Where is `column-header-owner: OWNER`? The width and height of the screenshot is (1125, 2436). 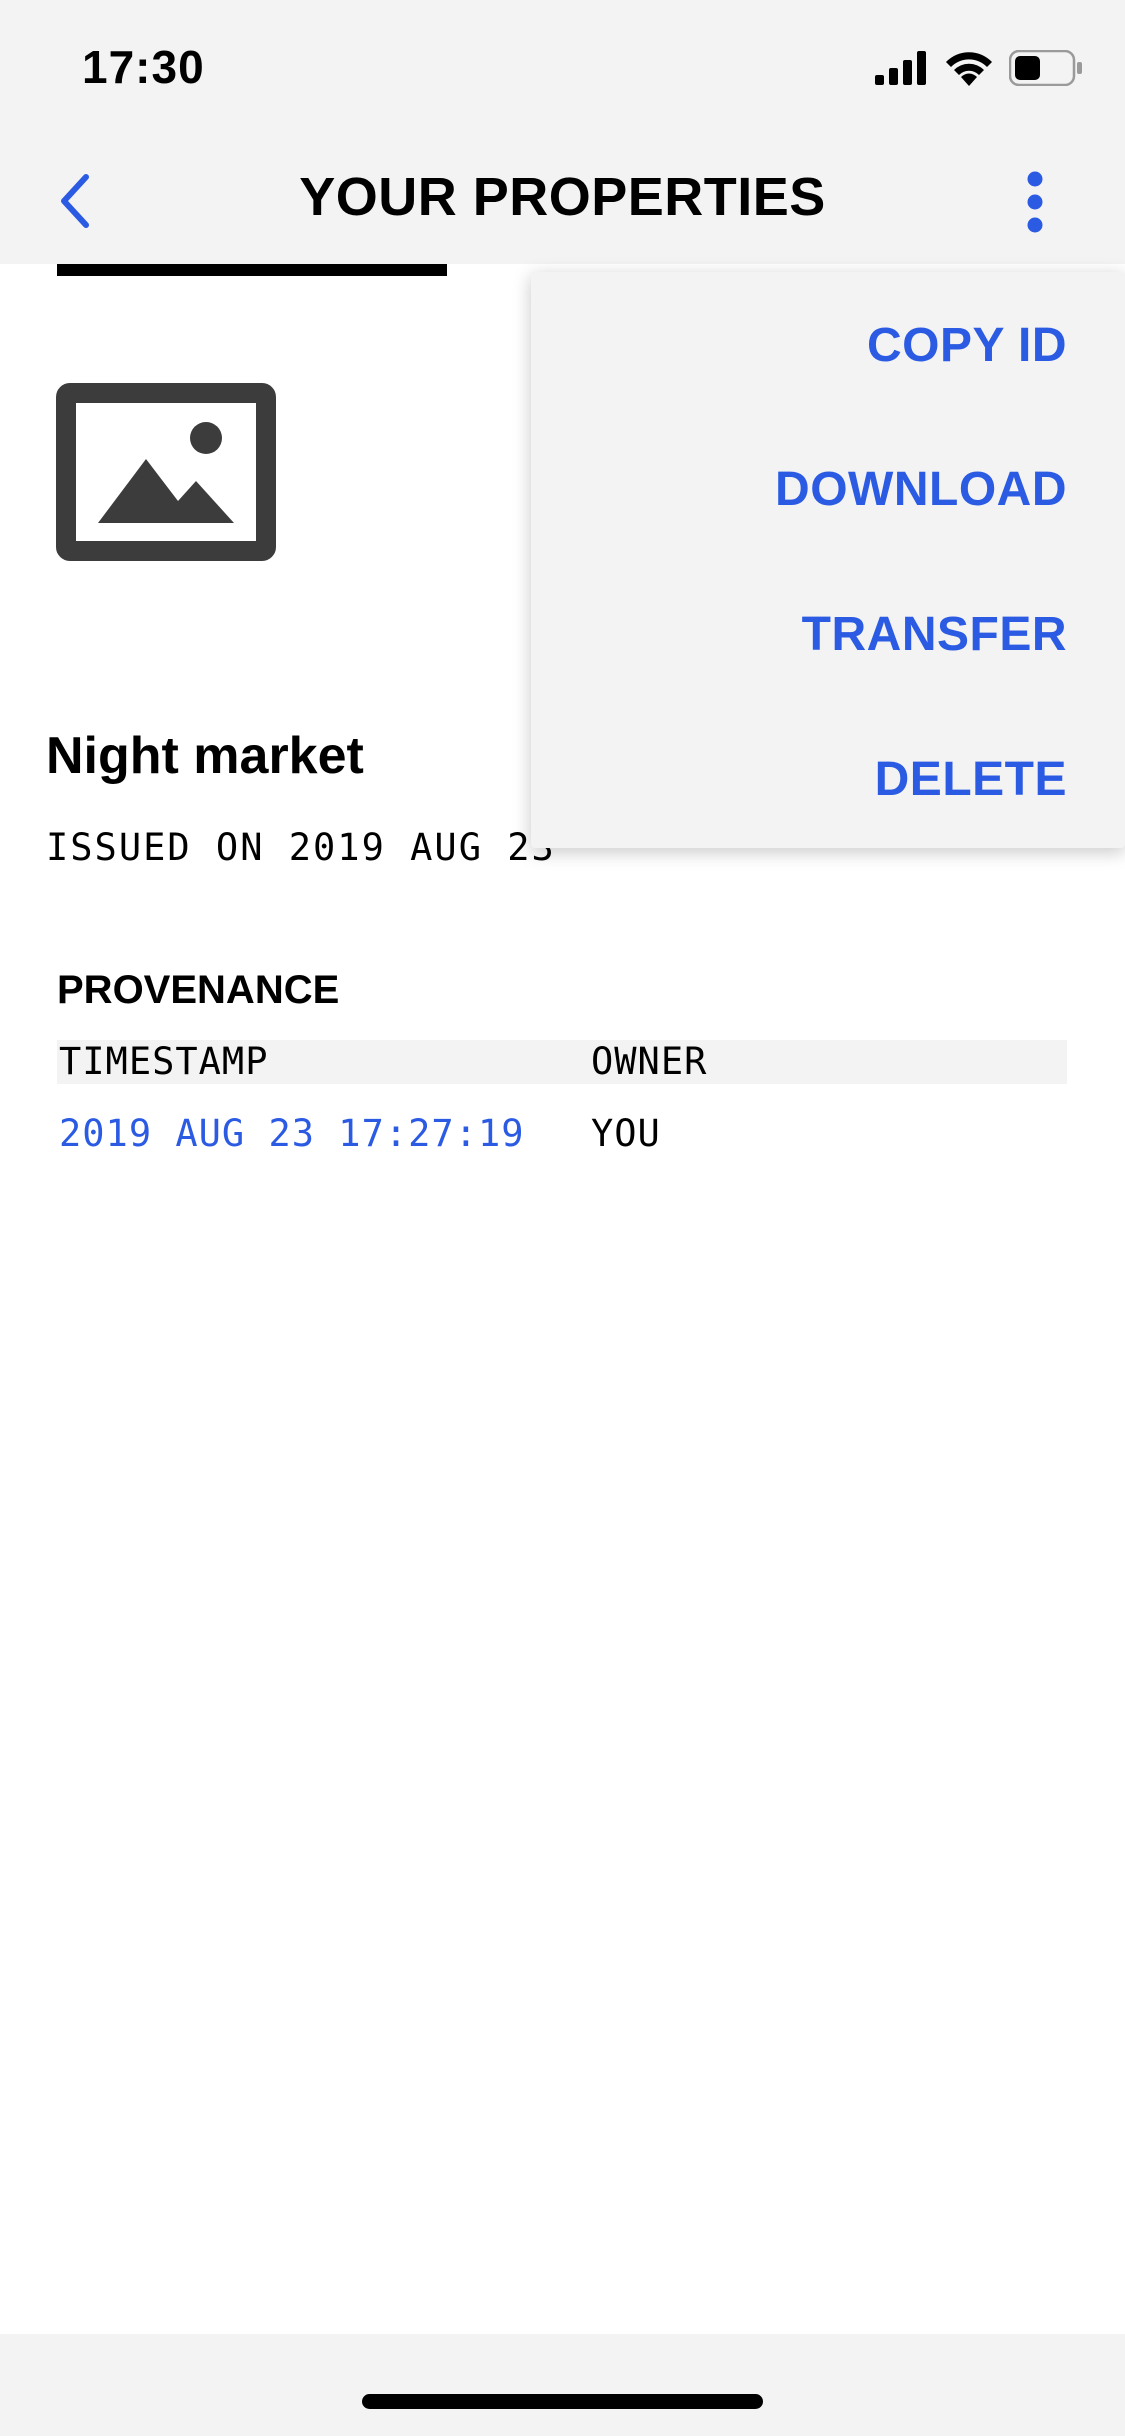 column-header-owner: OWNER is located at coordinates (649, 1061).